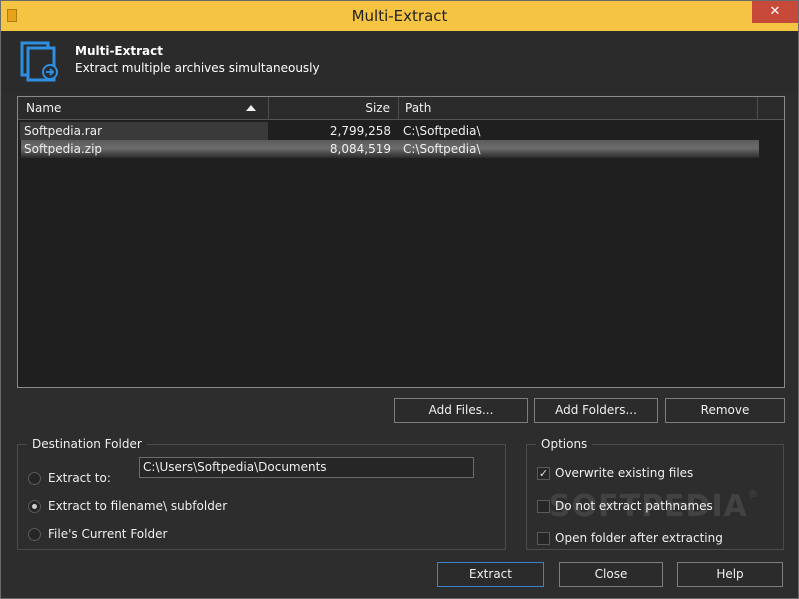  I want to click on archive-extract-icon, so click(39, 61).